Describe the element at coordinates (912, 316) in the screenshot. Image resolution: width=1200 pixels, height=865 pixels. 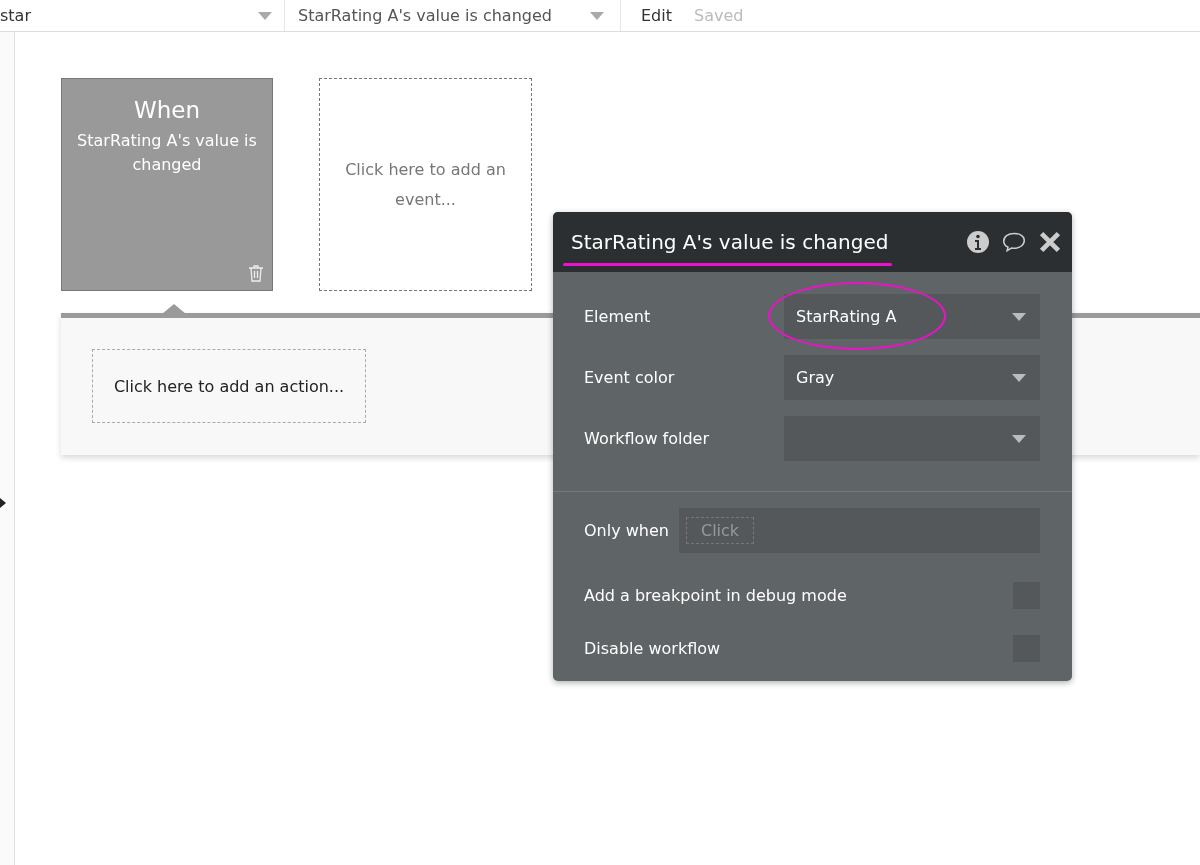
I see `select-field: StarRating A` at that location.